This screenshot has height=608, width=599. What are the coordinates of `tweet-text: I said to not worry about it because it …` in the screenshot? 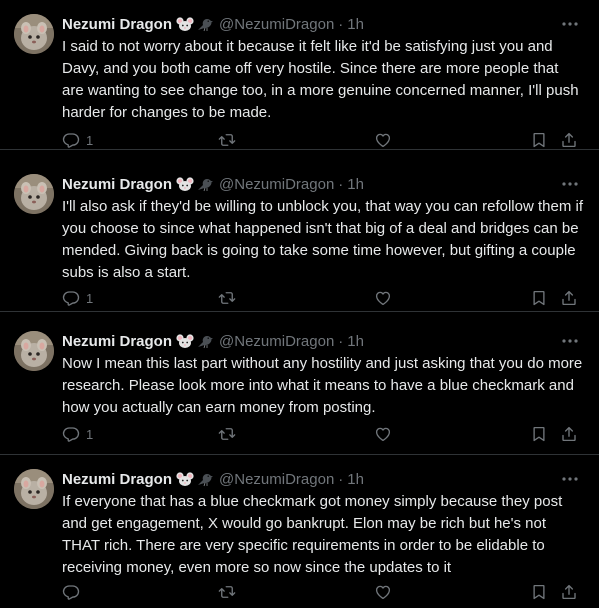 It's located at (320, 79).